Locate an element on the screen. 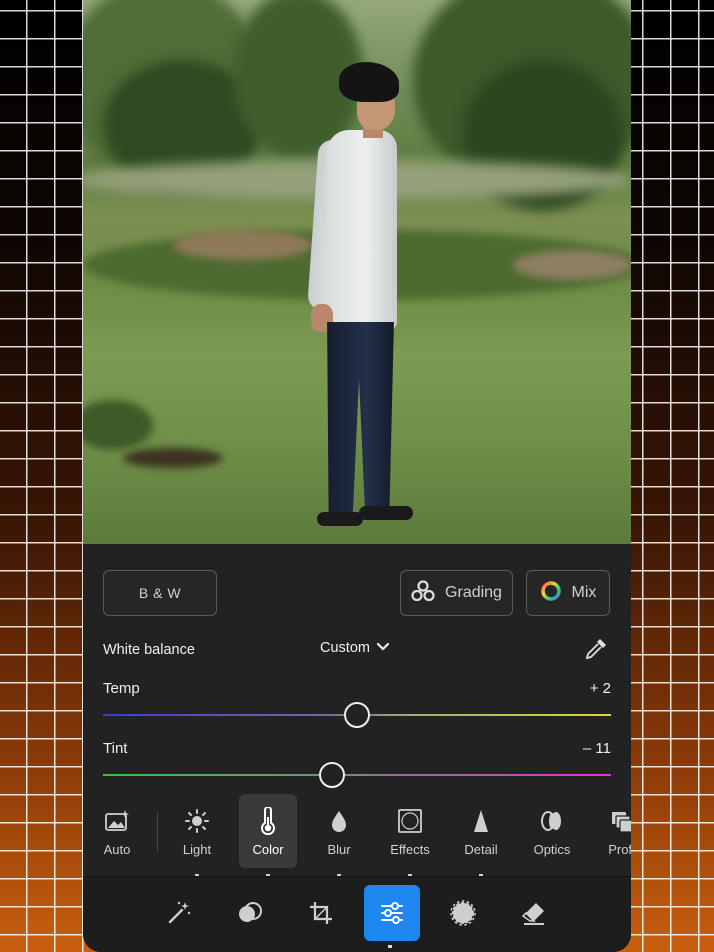 Image resolution: width=714 pixels, height=952 pixels. mix-button: Mix is located at coordinates (568, 593).